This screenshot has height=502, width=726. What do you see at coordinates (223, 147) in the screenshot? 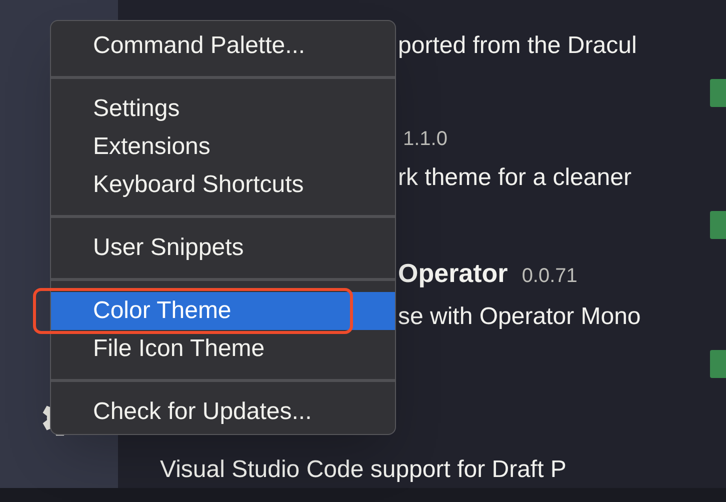
I see `menu-item: Extensions` at bounding box center [223, 147].